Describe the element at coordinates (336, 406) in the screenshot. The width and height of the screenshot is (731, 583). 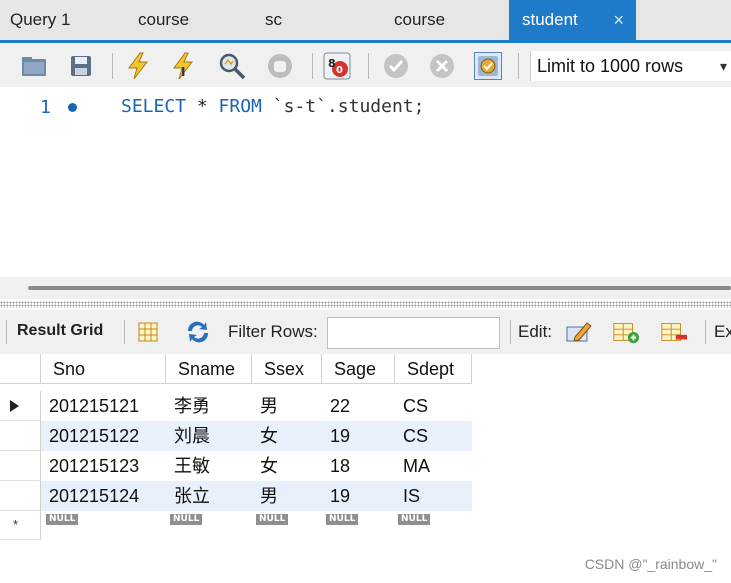
I see `cell-sage: 22` at that location.